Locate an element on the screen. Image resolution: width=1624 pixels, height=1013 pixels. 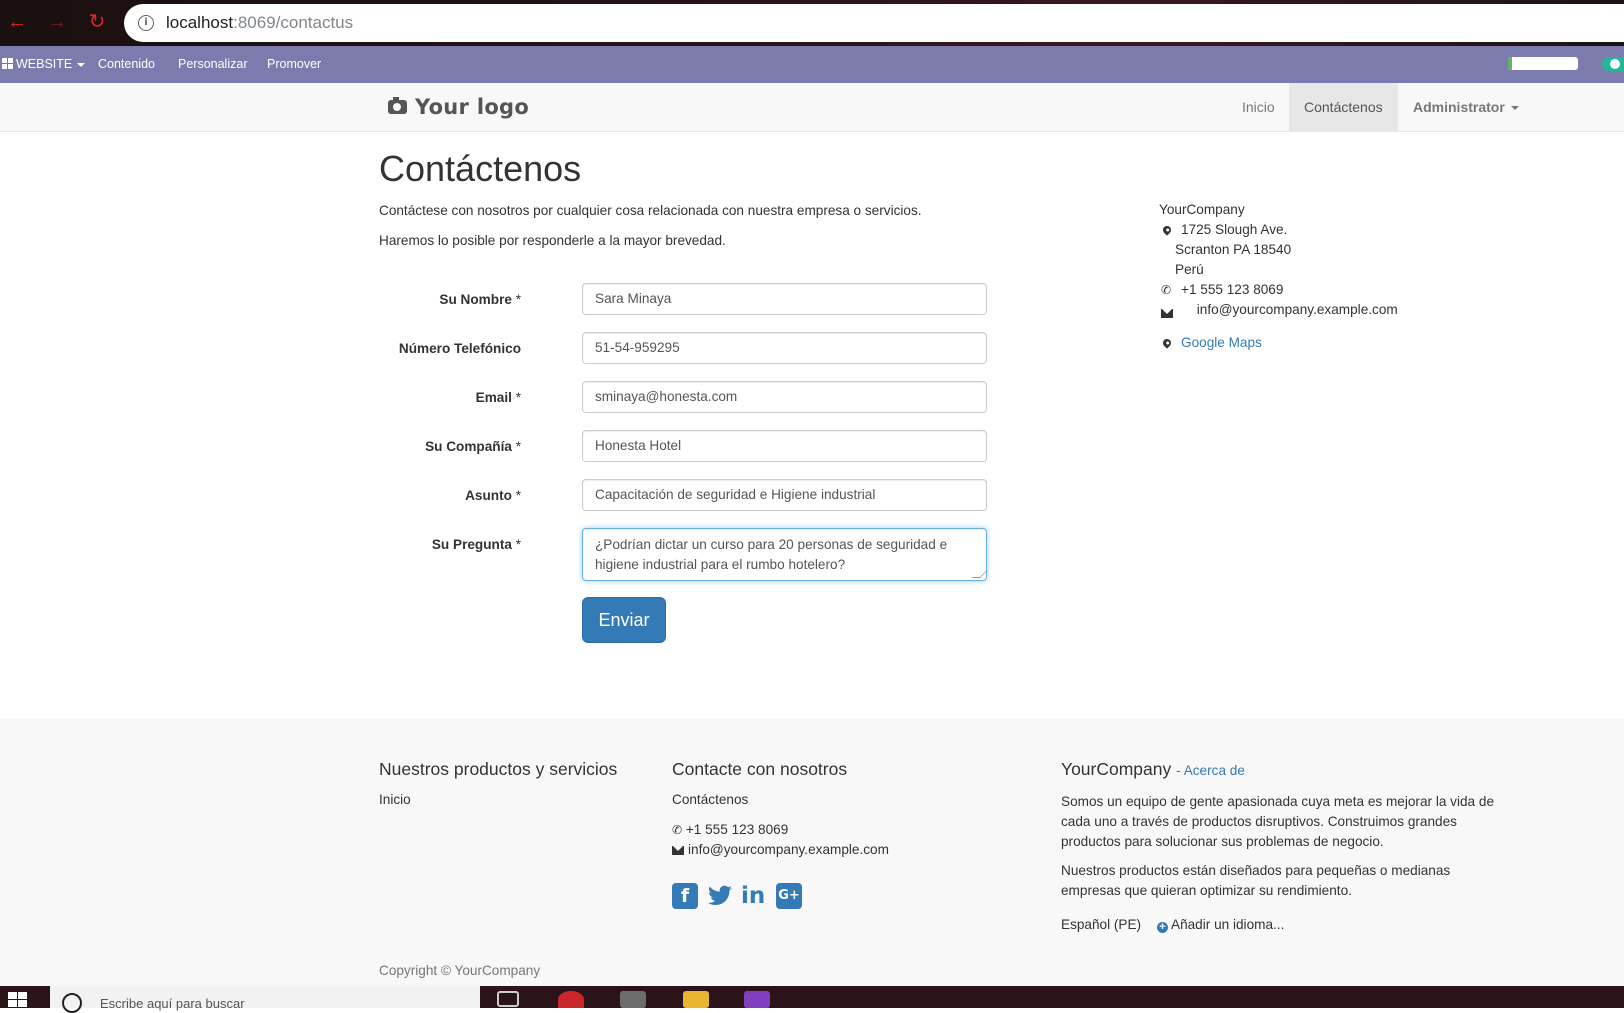
taskbar-search: Escribe aquí para buscar is located at coordinates (265, 999).